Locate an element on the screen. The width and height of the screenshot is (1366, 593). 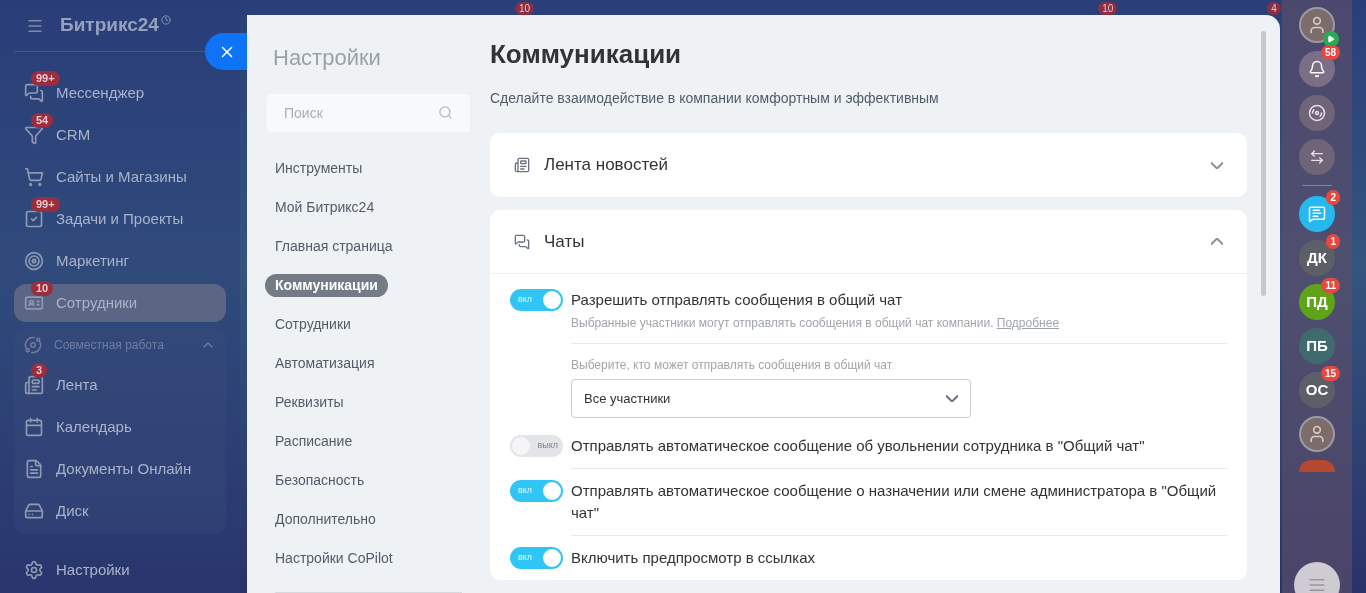
setting-label: Включить предпросмотр в ссылках is located at coordinates (693, 558).